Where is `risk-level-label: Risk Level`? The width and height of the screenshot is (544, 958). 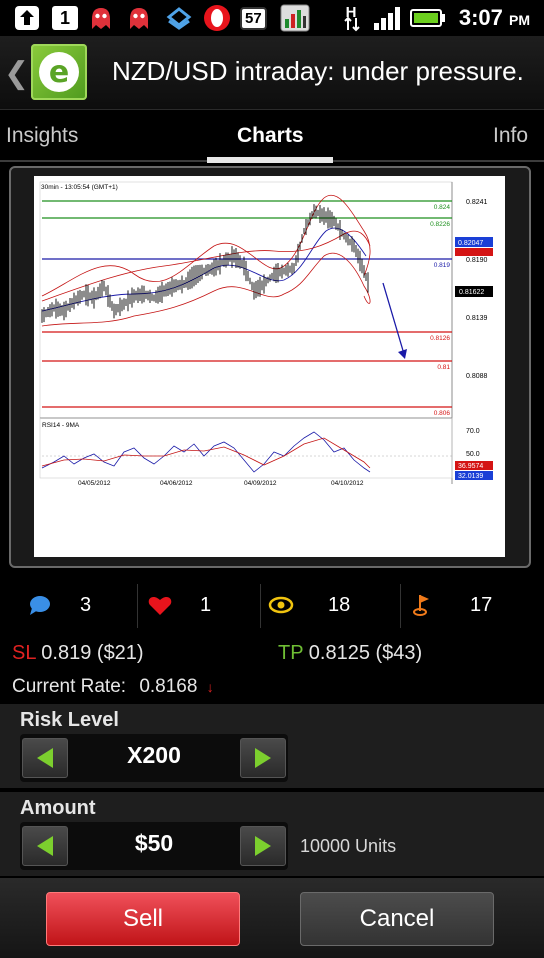
risk-level-label: Risk Level is located at coordinates (69, 720).